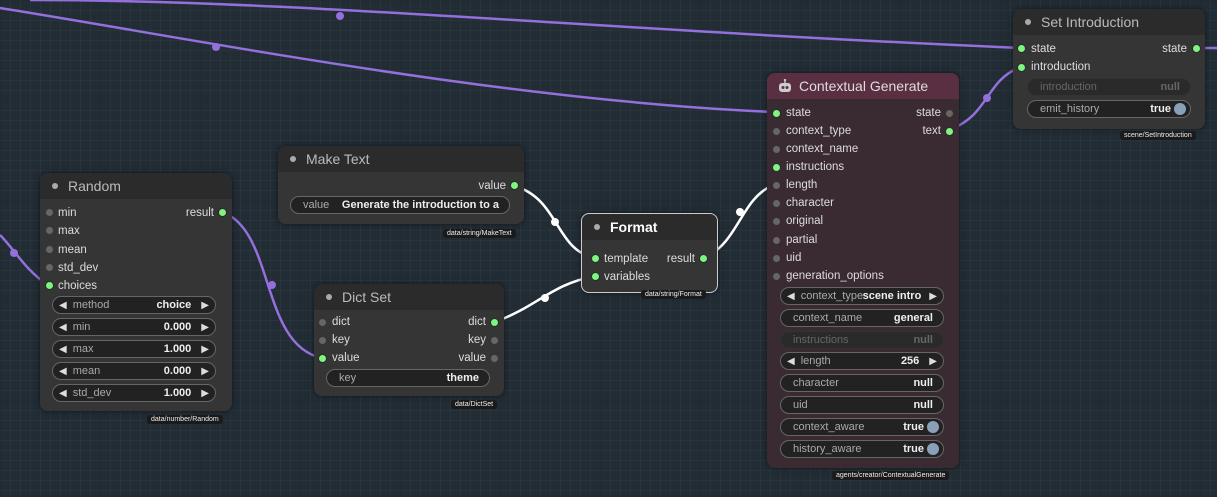 This screenshot has height=497, width=1217. What do you see at coordinates (649, 253) in the screenshot?
I see `format-node: Format template variables result` at bounding box center [649, 253].